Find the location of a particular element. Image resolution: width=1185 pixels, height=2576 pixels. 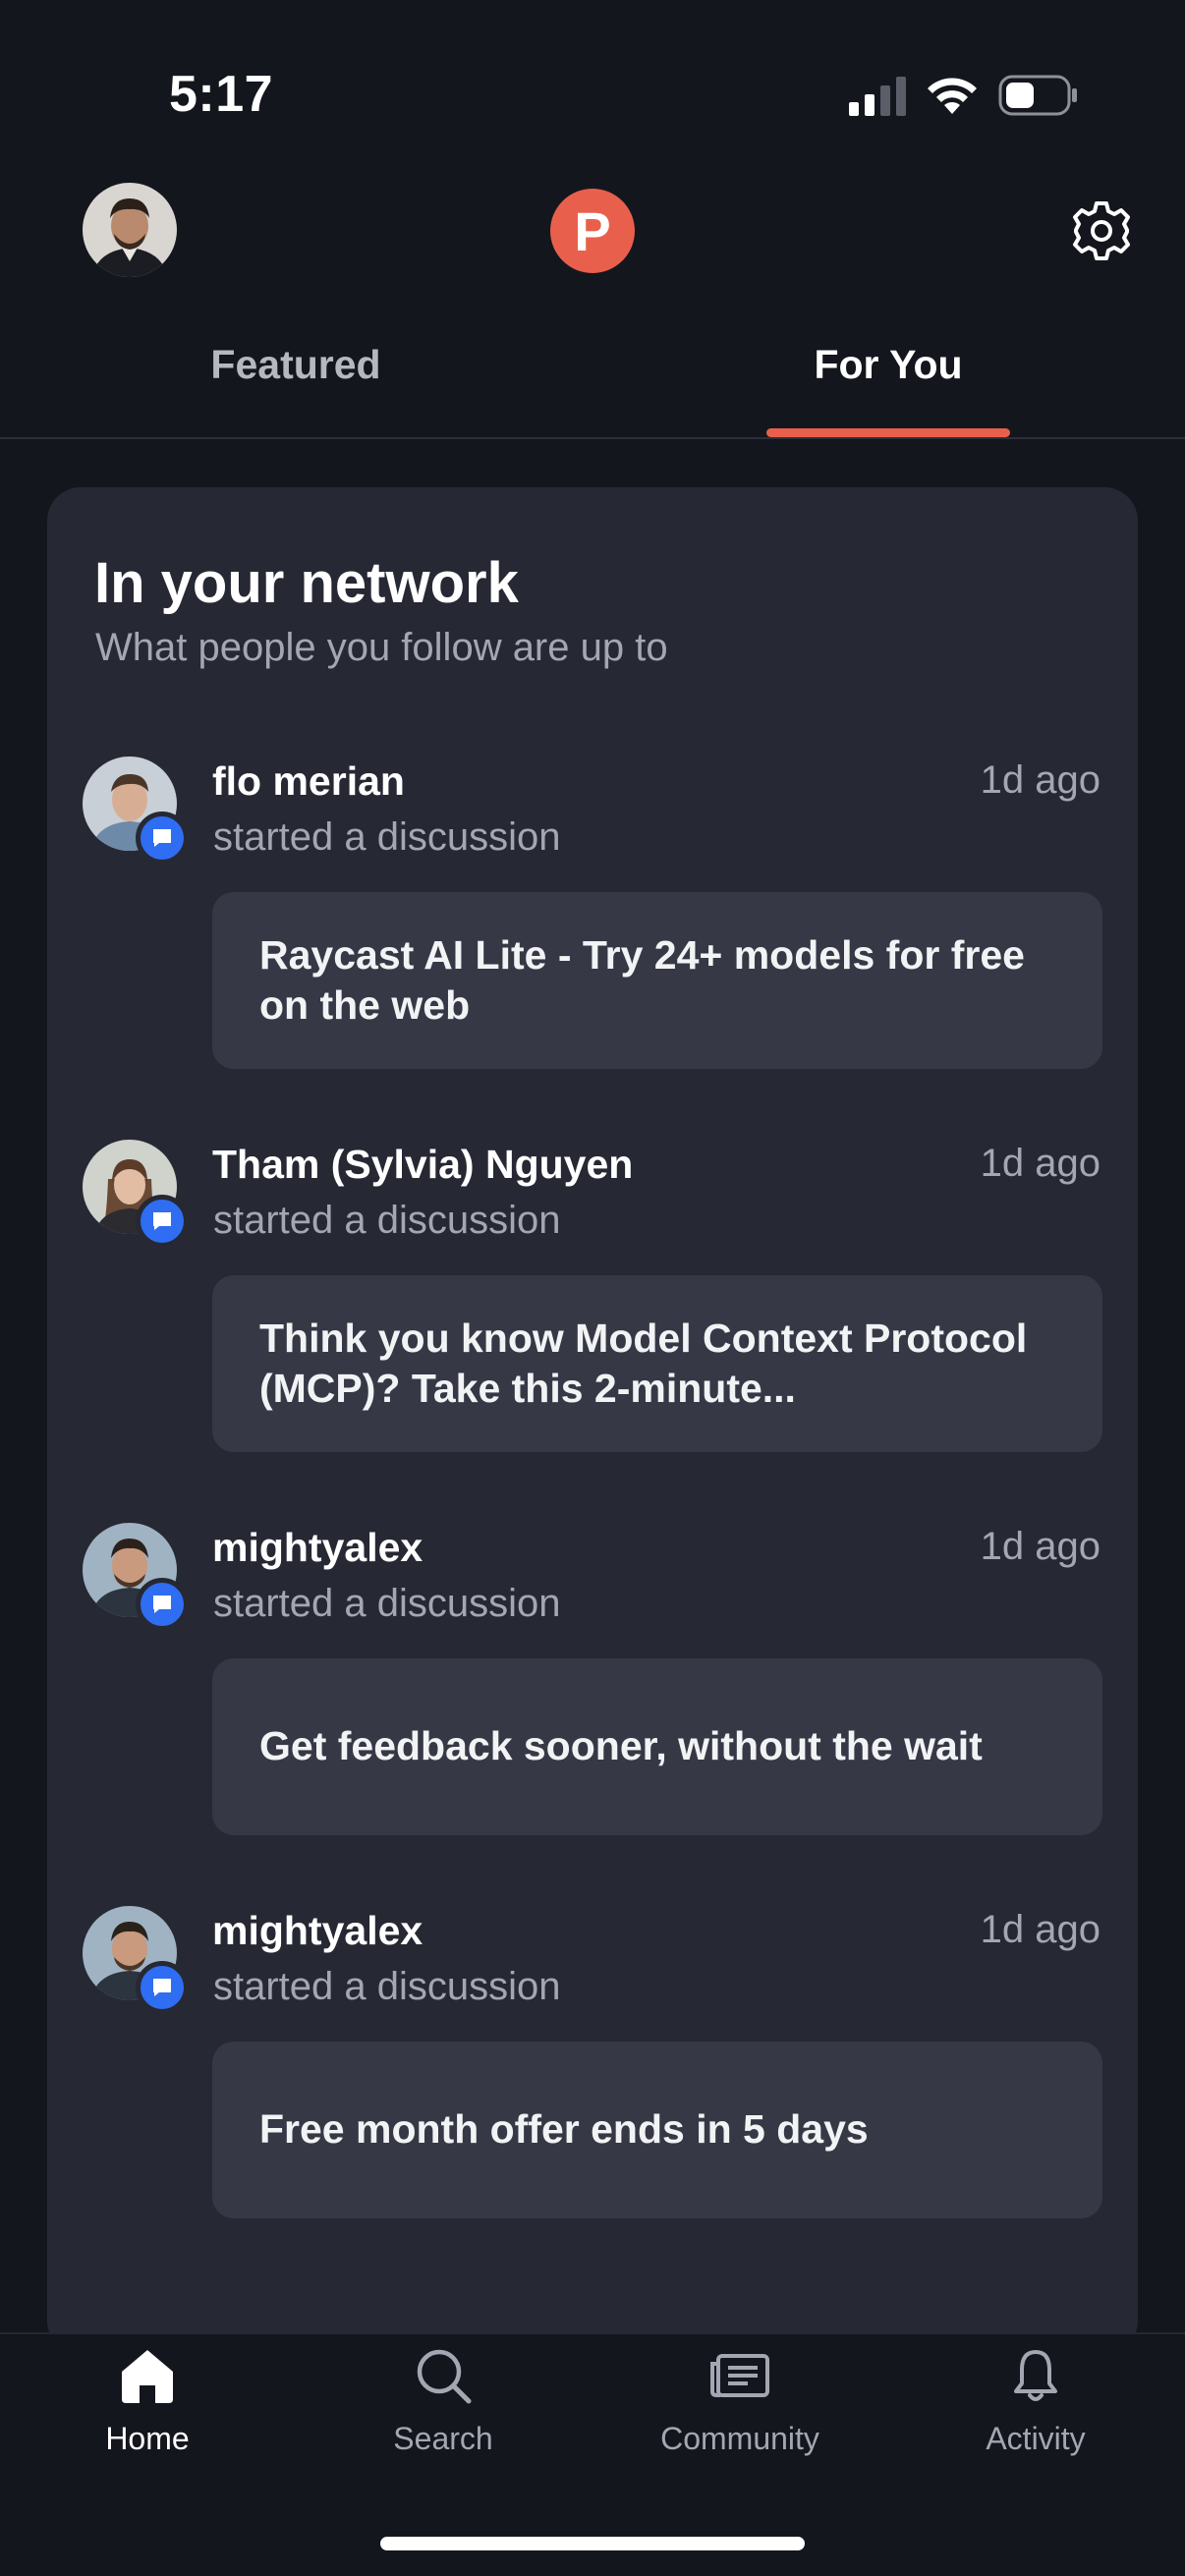

nav-activity-label: Activity is located at coordinates (1036, 2438).